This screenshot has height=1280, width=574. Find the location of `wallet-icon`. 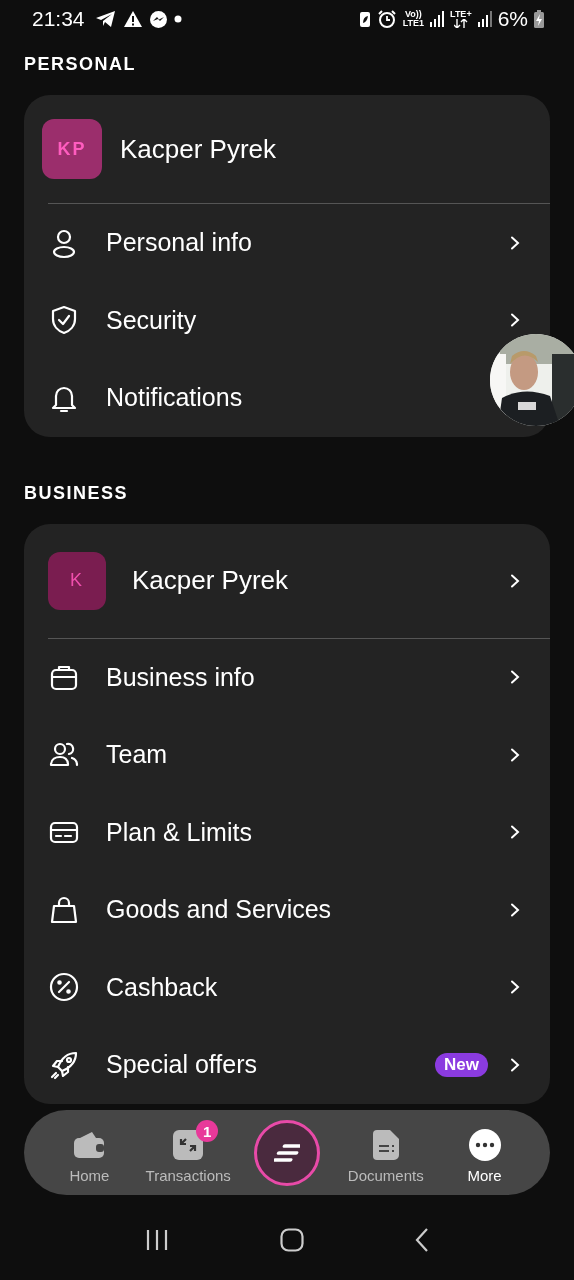

wallet-icon is located at coordinates (89, 1145).